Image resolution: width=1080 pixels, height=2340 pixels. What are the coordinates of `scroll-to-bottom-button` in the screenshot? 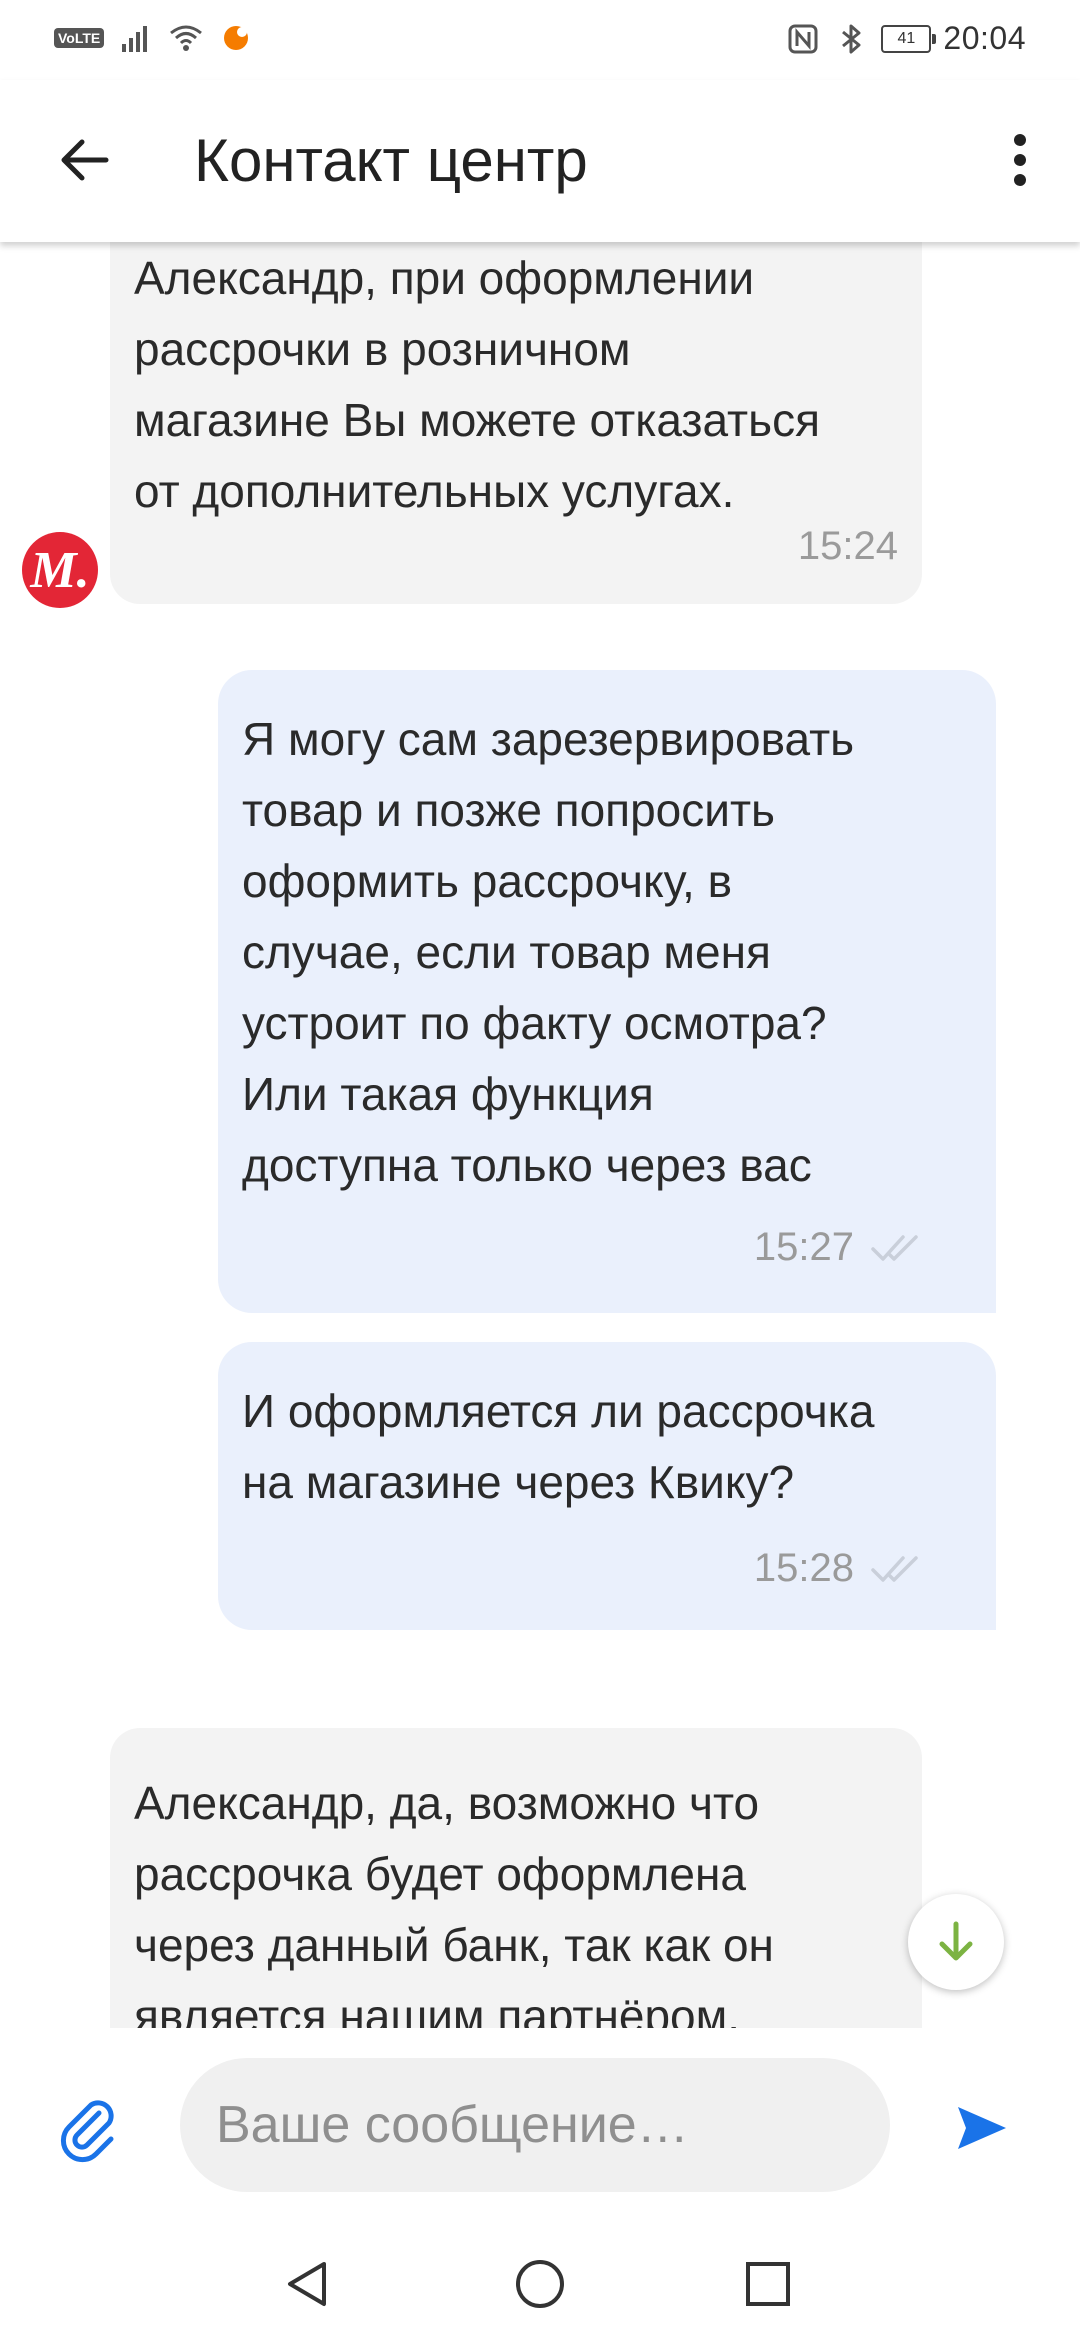 It's located at (956, 1942).